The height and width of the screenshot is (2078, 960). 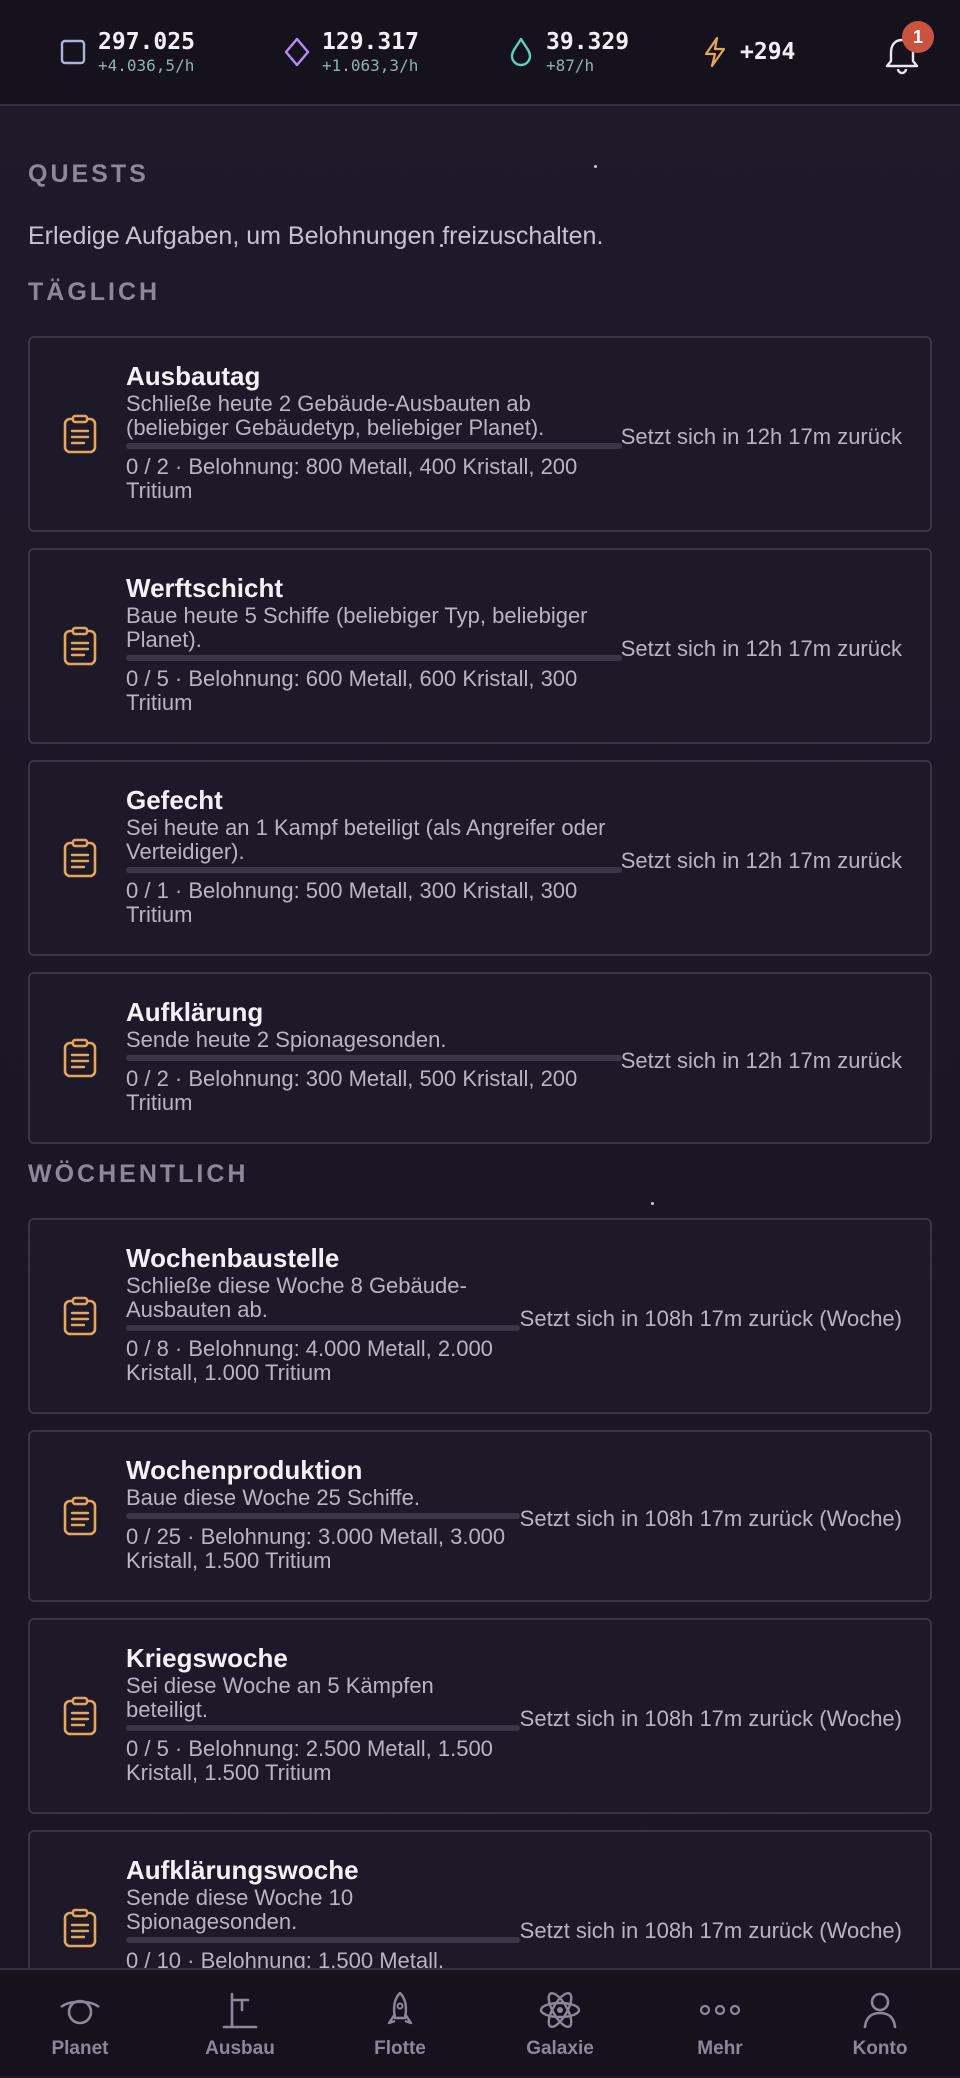 I want to click on square-outline-icon, so click(x=73, y=52).